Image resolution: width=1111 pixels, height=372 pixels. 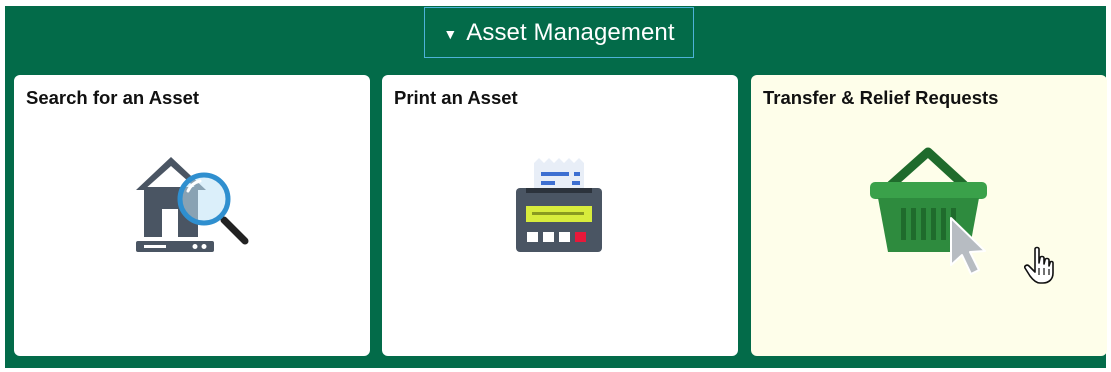 What do you see at coordinates (192, 204) in the screenshot?
I see `house-search-icon` at bounding box center [192, 204].